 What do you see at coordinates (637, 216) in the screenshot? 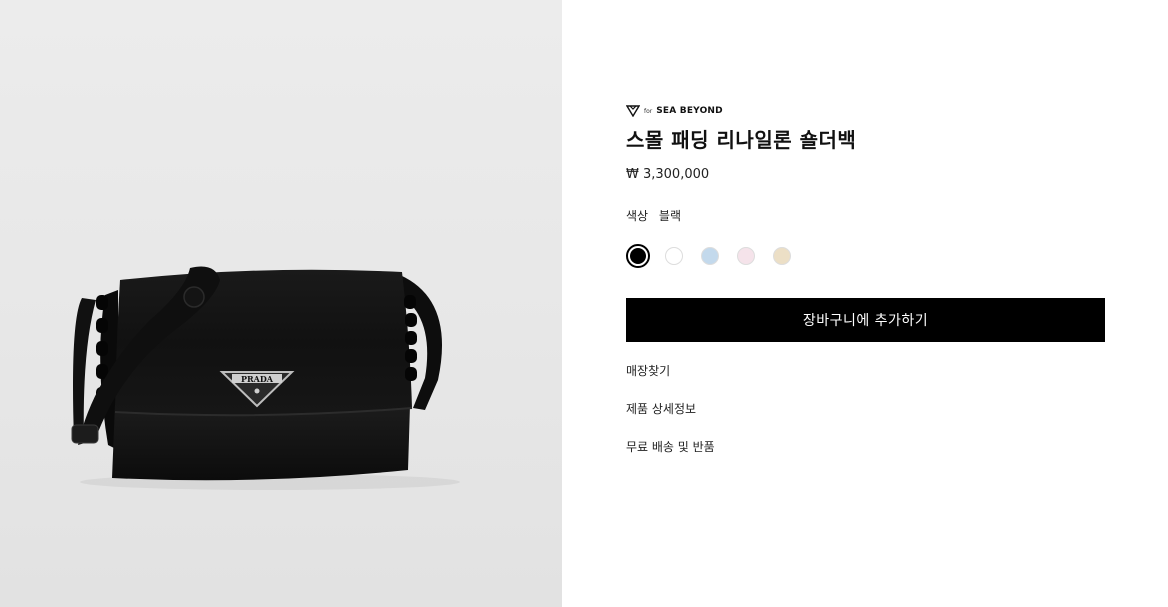
I see `color-label: 색상` at bounding box center [637, 216].